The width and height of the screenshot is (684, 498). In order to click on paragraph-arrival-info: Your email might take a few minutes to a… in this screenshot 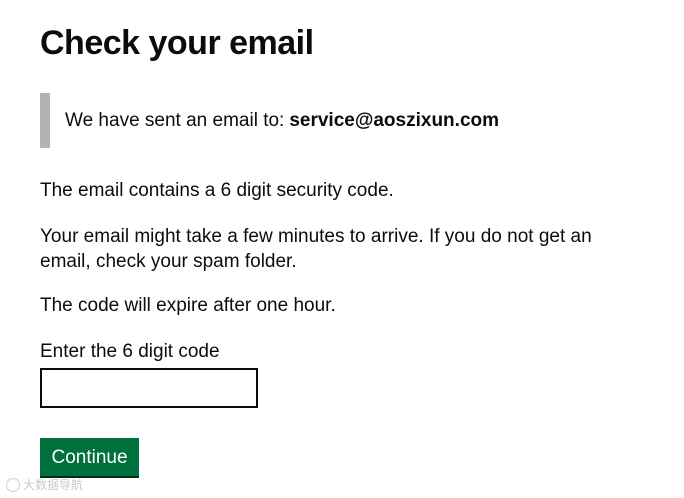, I will do `click(316, 249)`.